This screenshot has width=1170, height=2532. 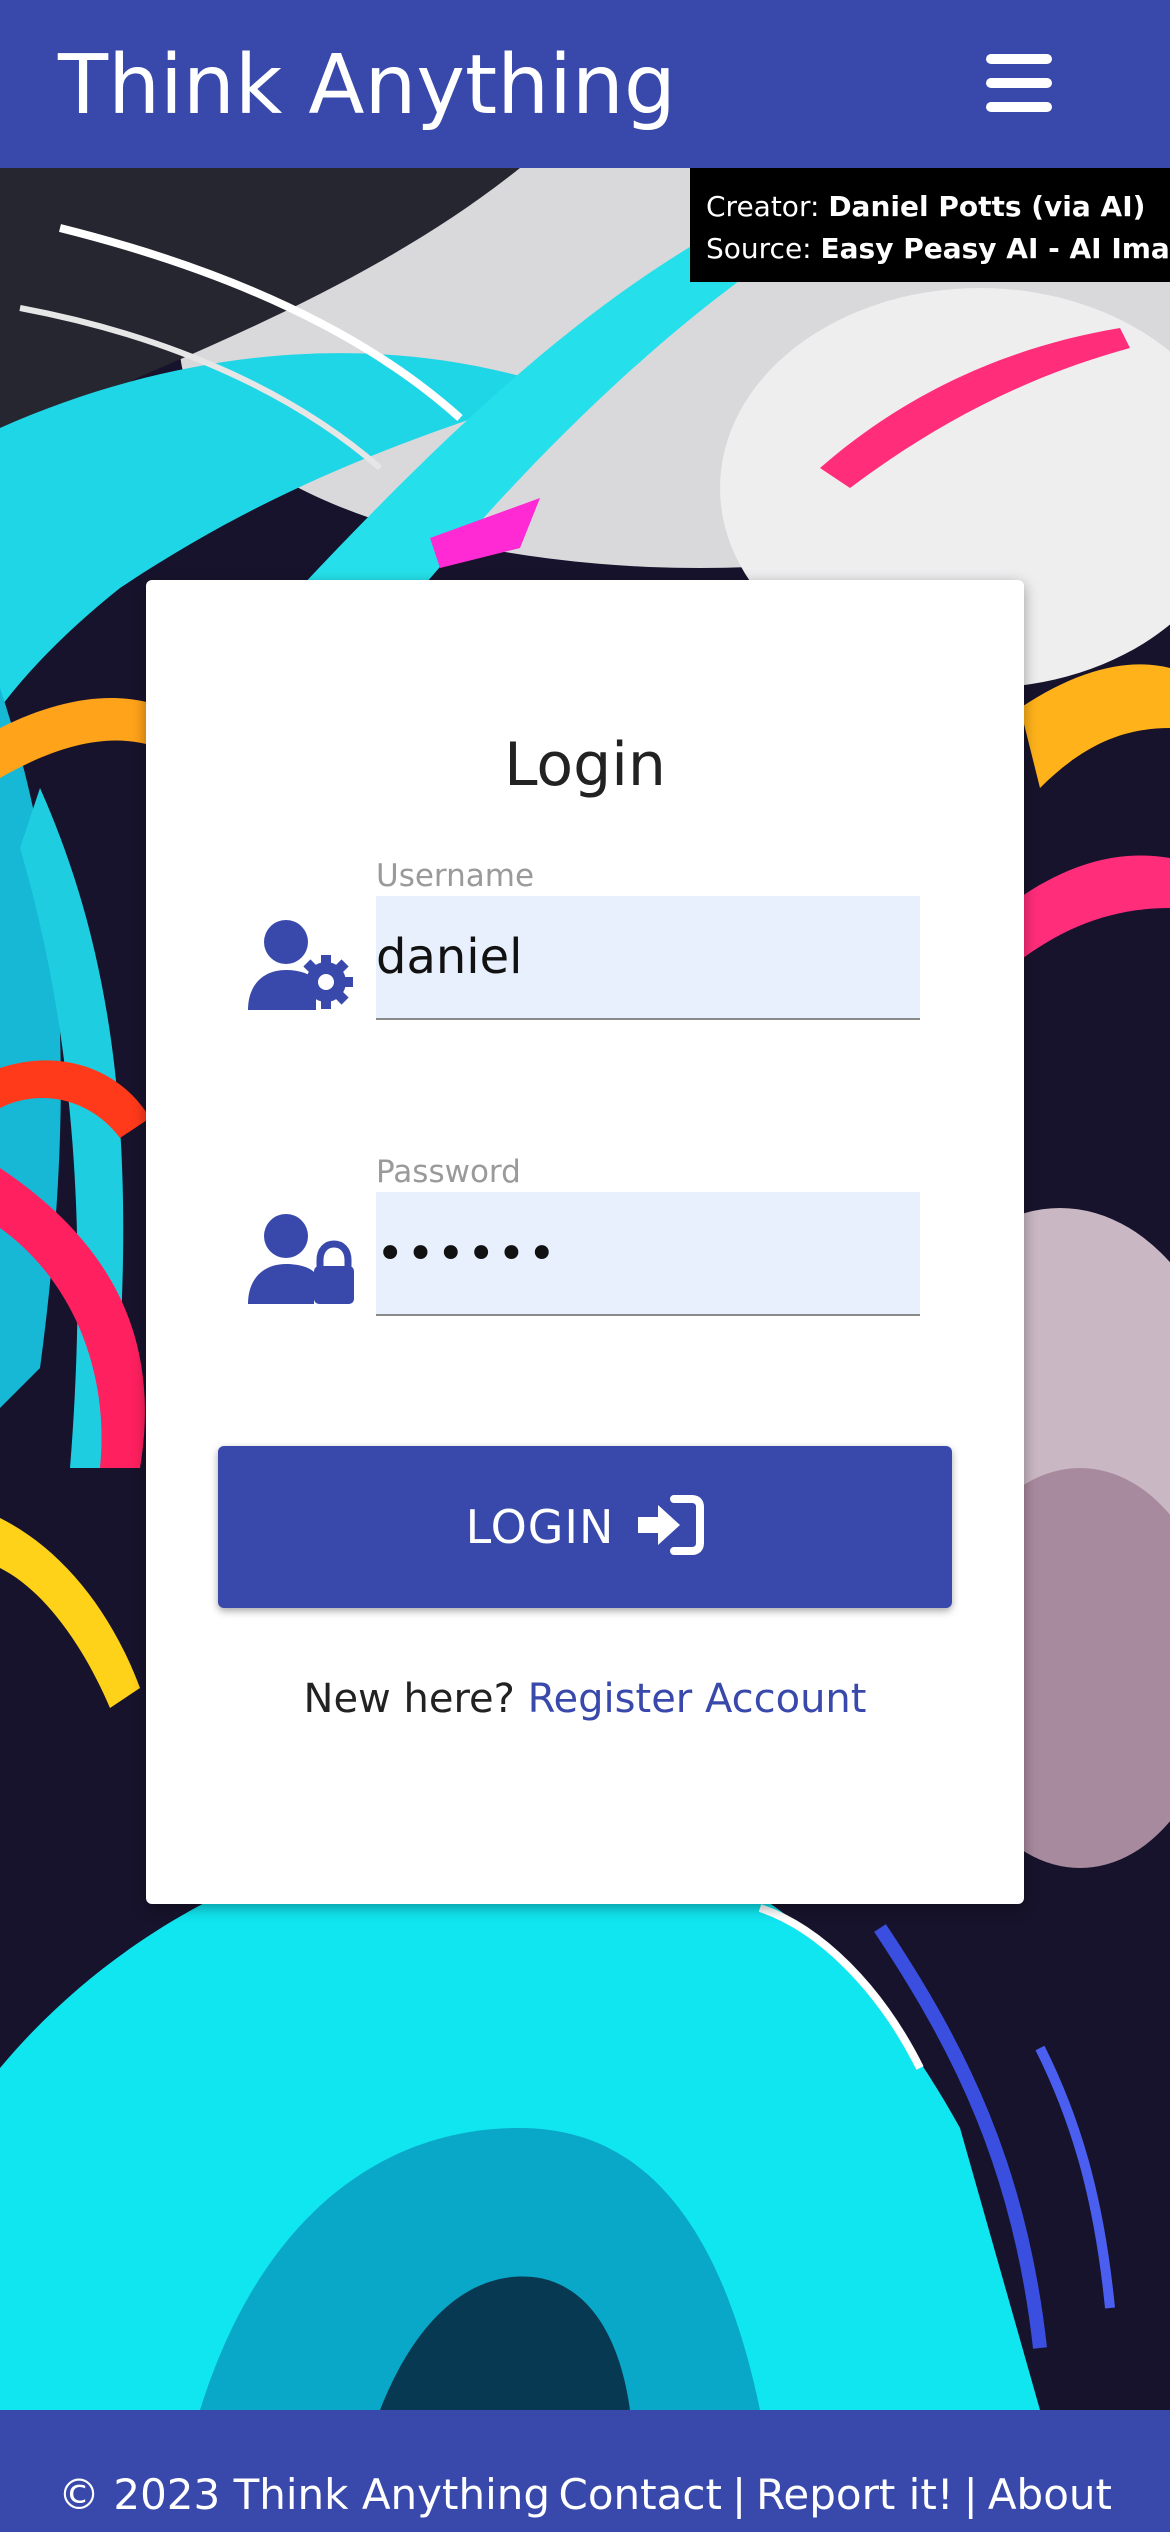 I want to click on credit-creator-name: Daniel Potts (via AI), so click(x=987, y=206).